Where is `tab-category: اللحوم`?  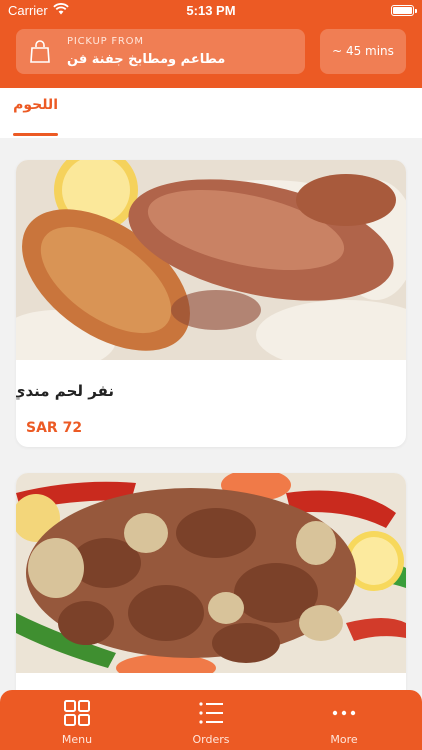 tab-category: اللحوم is located at coordinates (35, 113).